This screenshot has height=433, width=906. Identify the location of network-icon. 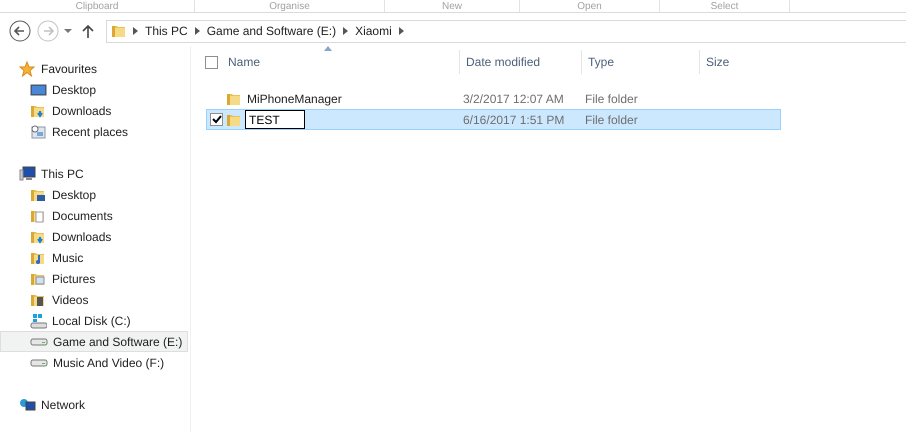
(27, 404).